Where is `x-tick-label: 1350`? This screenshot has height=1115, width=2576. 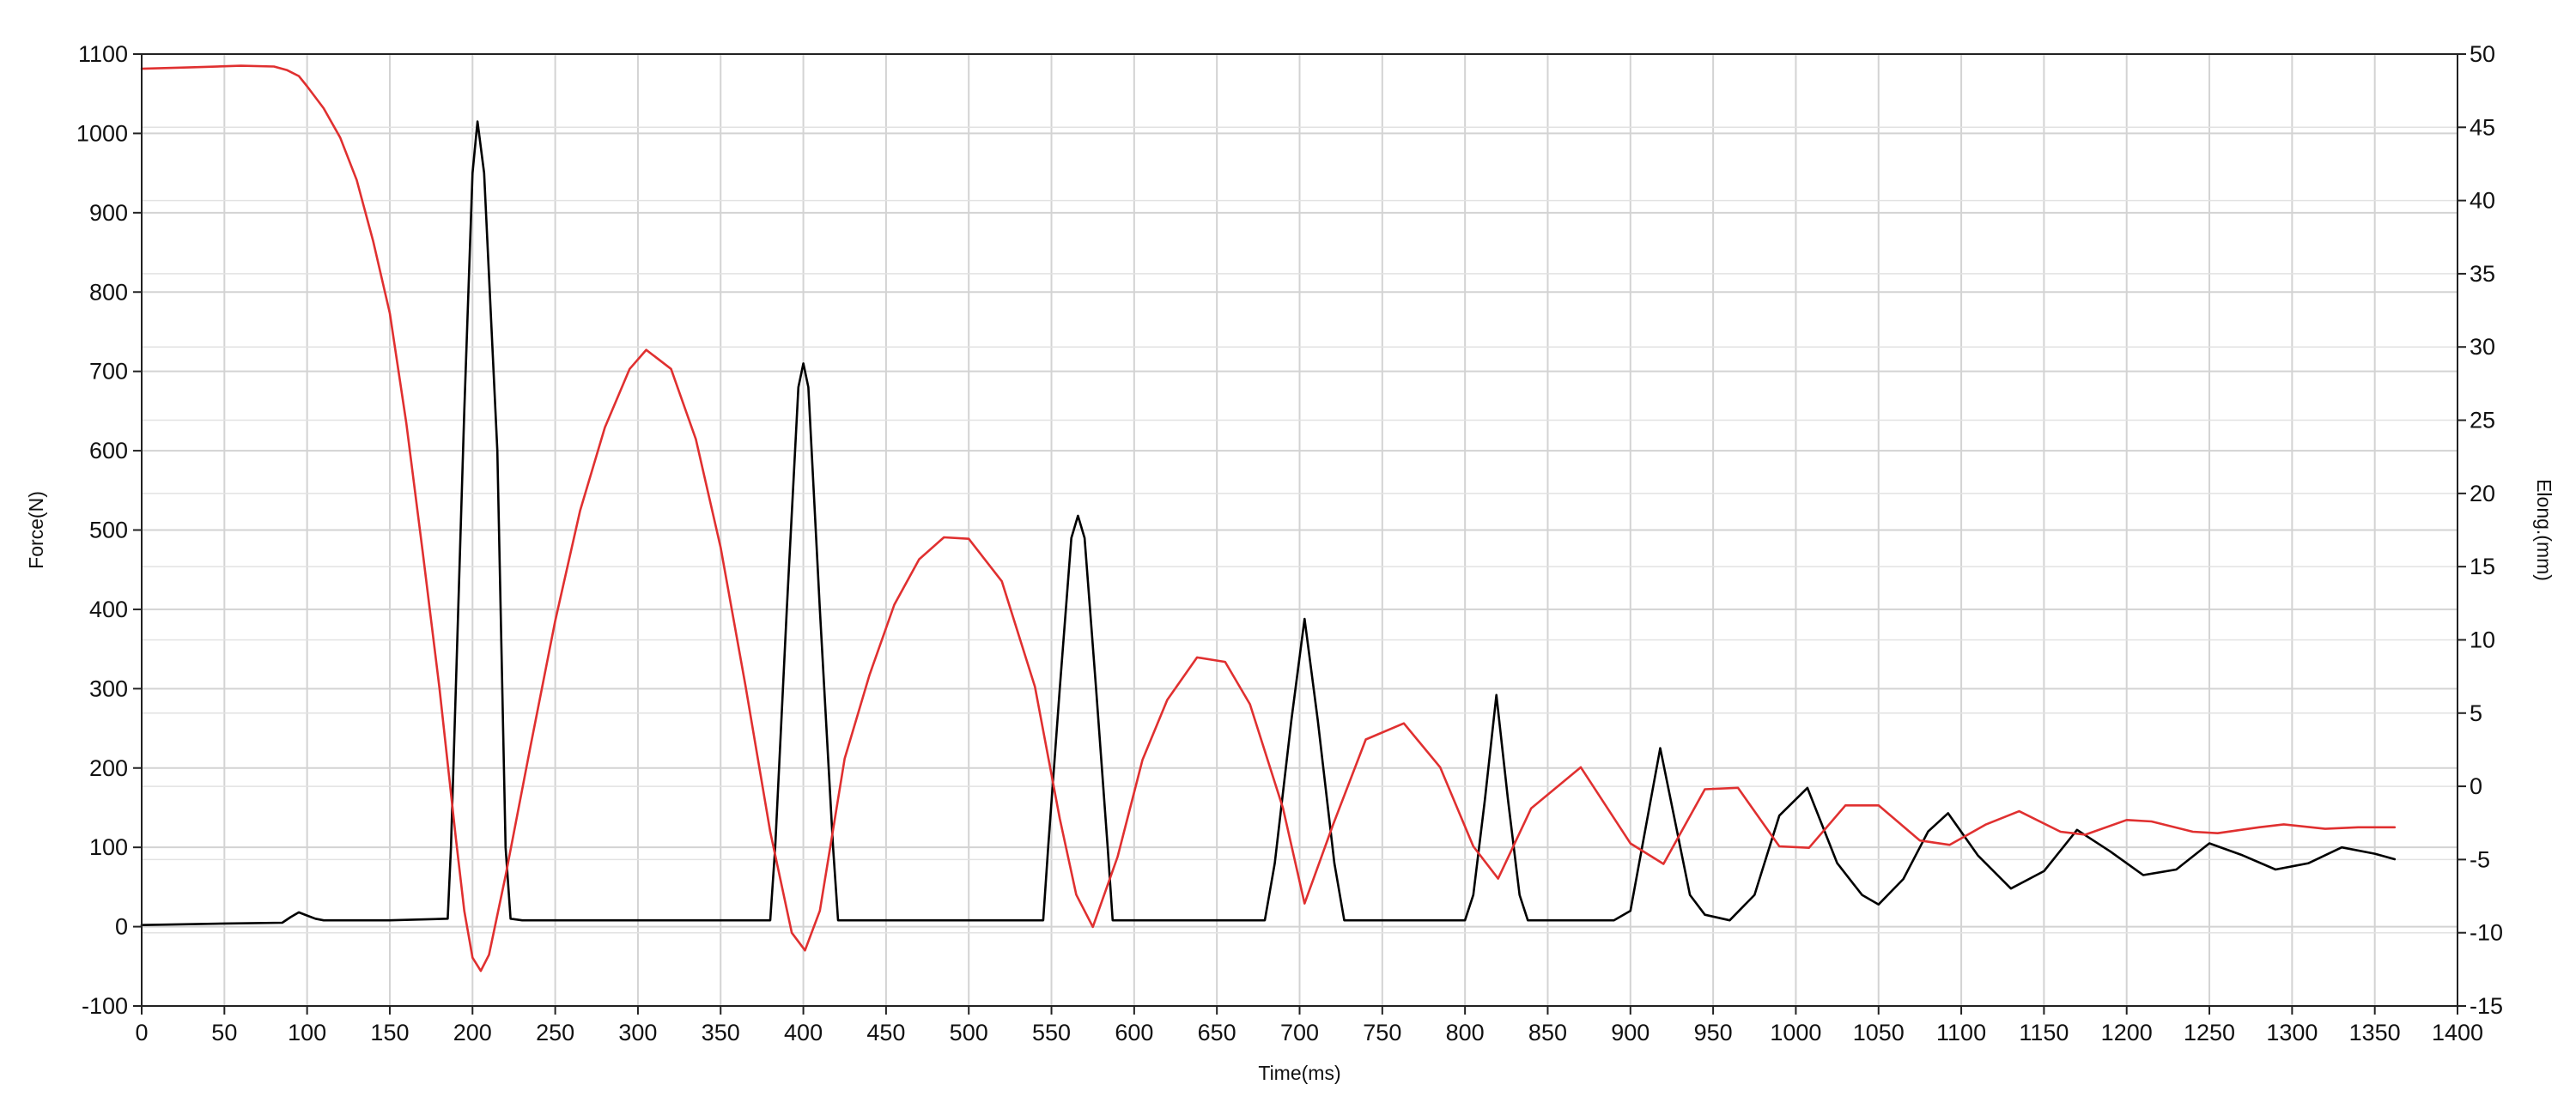
x-tick-label: 1350 is located at coordinates (2375, 1032).